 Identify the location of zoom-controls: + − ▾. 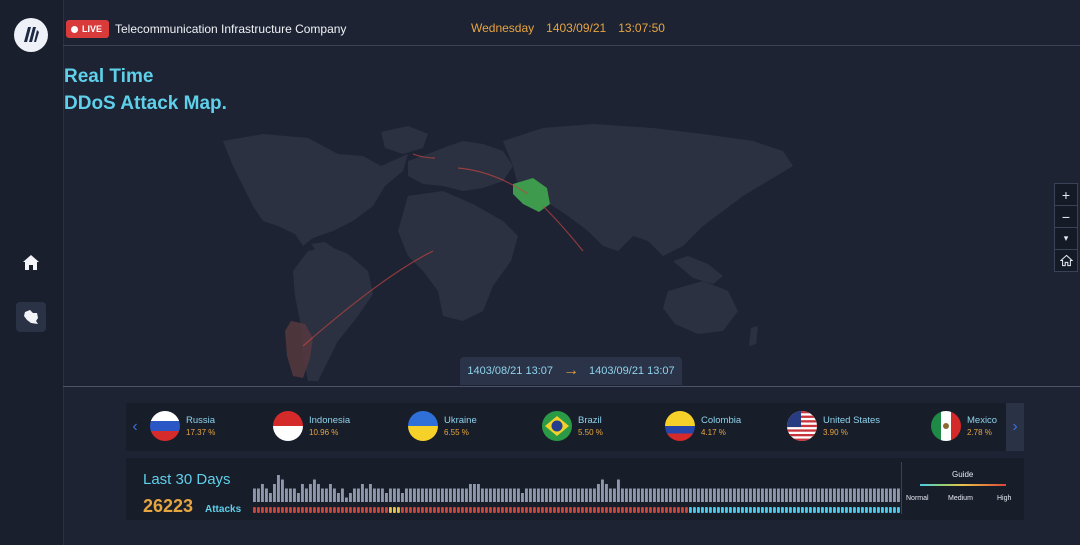
(1066, 227).